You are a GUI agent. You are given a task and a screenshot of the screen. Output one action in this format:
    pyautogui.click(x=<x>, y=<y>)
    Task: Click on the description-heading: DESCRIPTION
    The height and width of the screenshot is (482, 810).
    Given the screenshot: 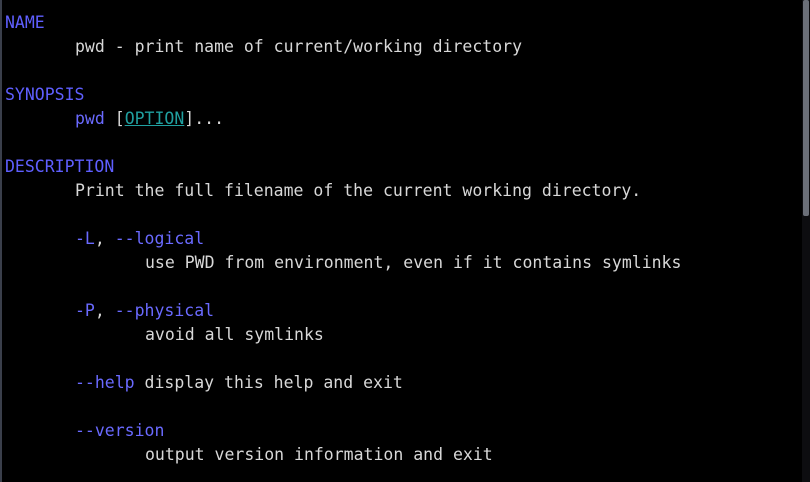 What is the action you would take?
    pyautogui.click(x=60, y=166)
    